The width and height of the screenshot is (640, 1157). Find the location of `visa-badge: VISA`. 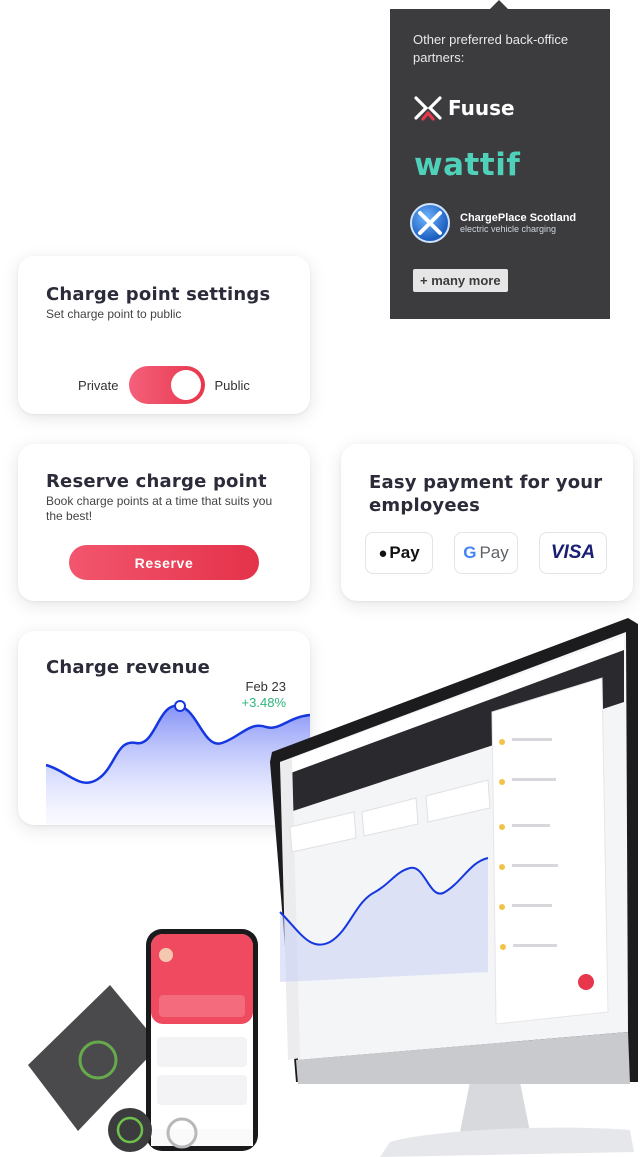

visa-badge: VISA is located at coordinates (573, 553).